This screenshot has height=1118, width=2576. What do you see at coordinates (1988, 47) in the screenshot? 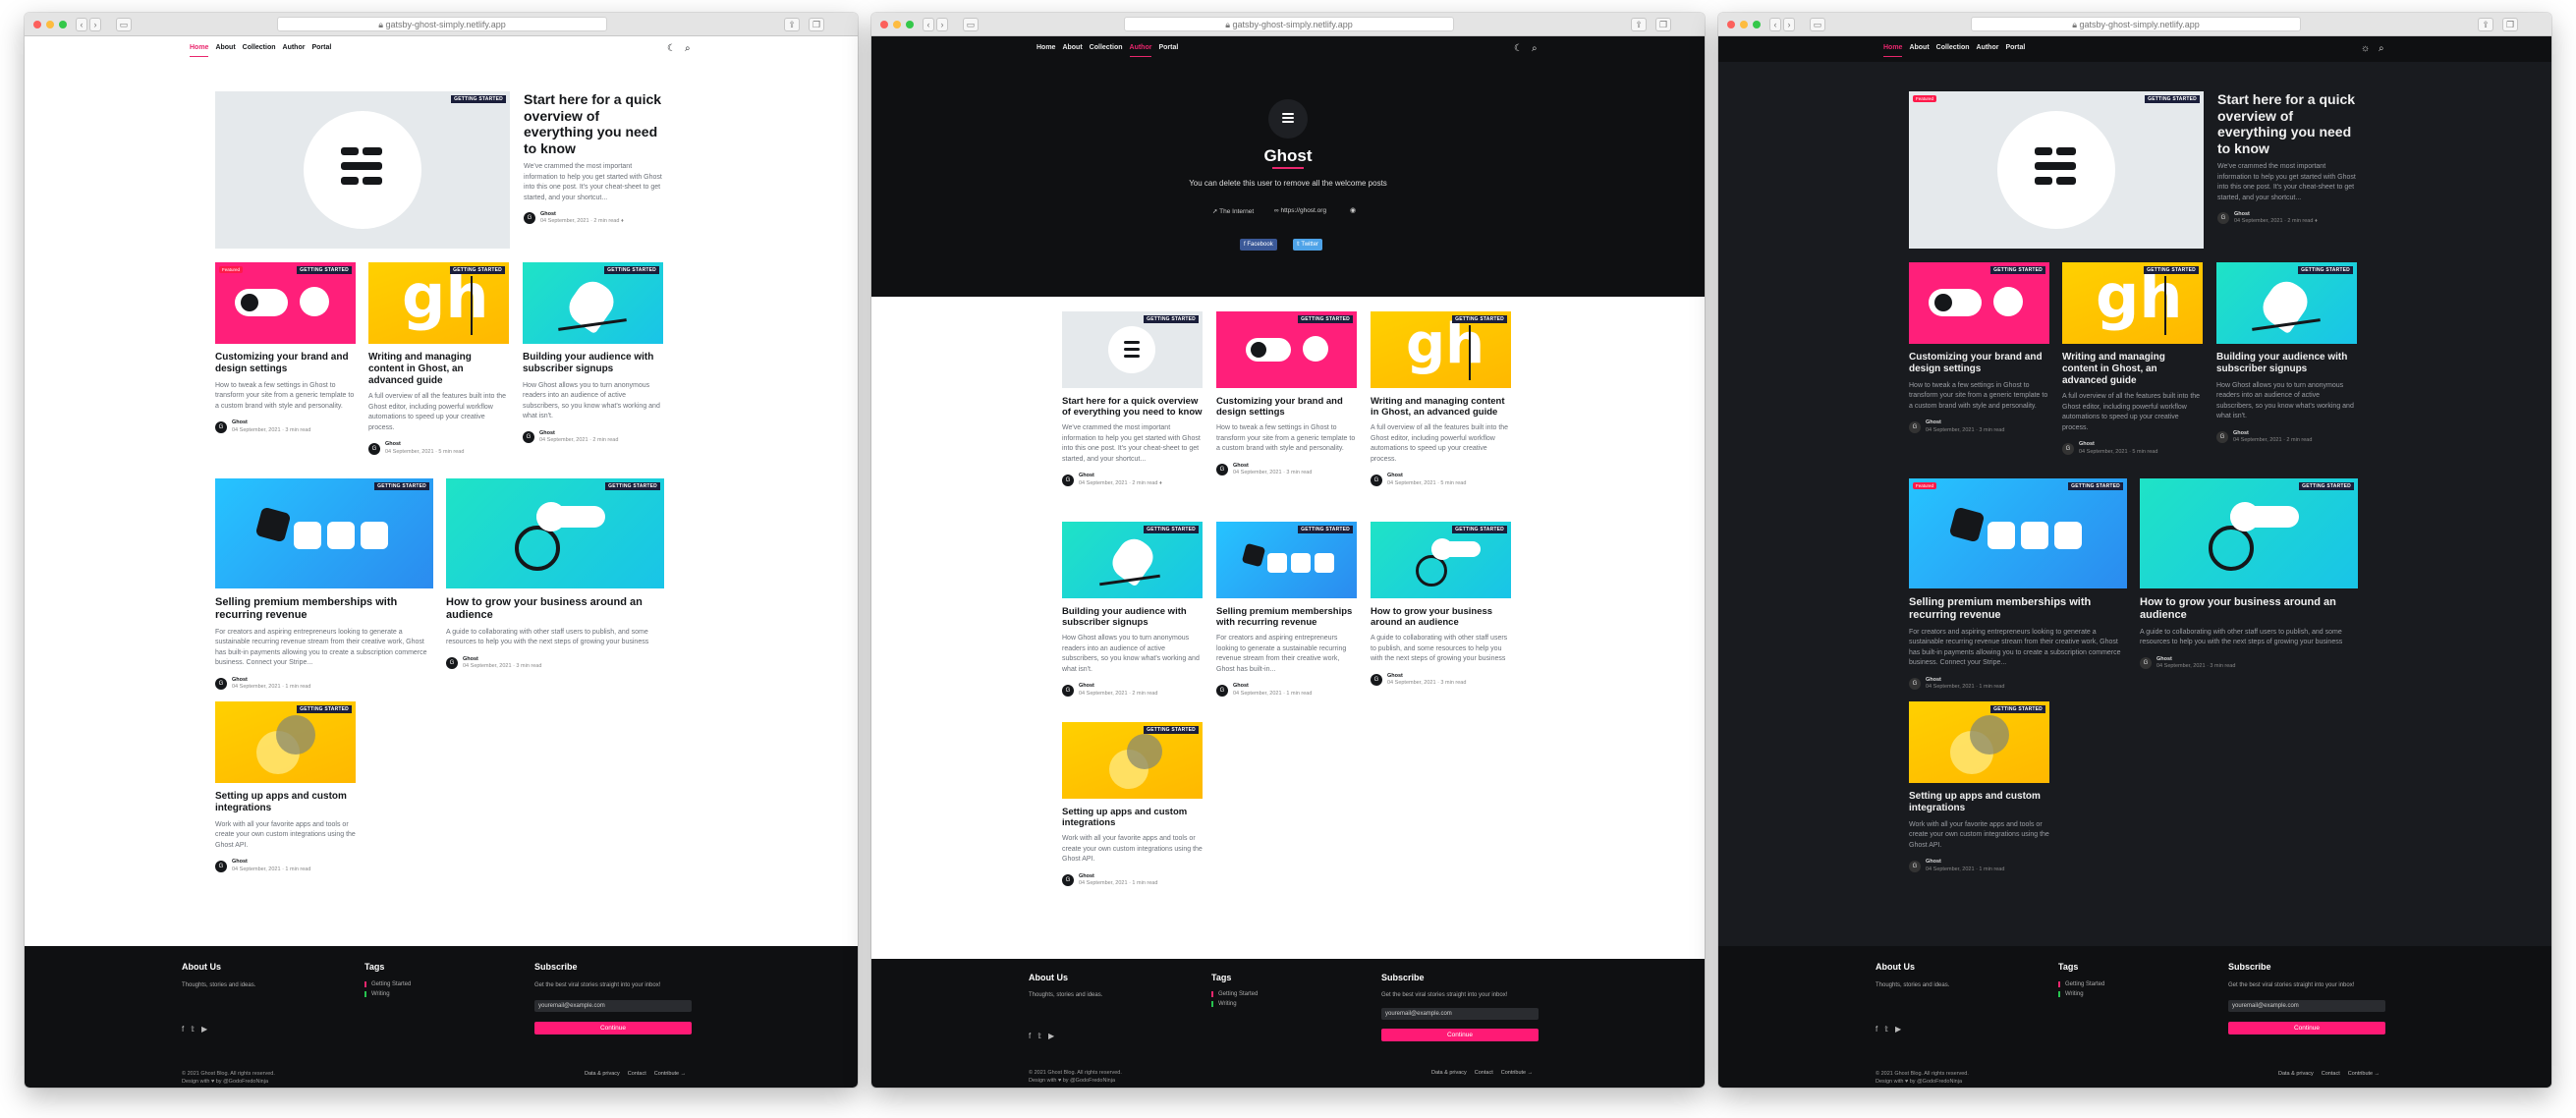
I see `nav-author: Author` at bounding box center [1988, 47].